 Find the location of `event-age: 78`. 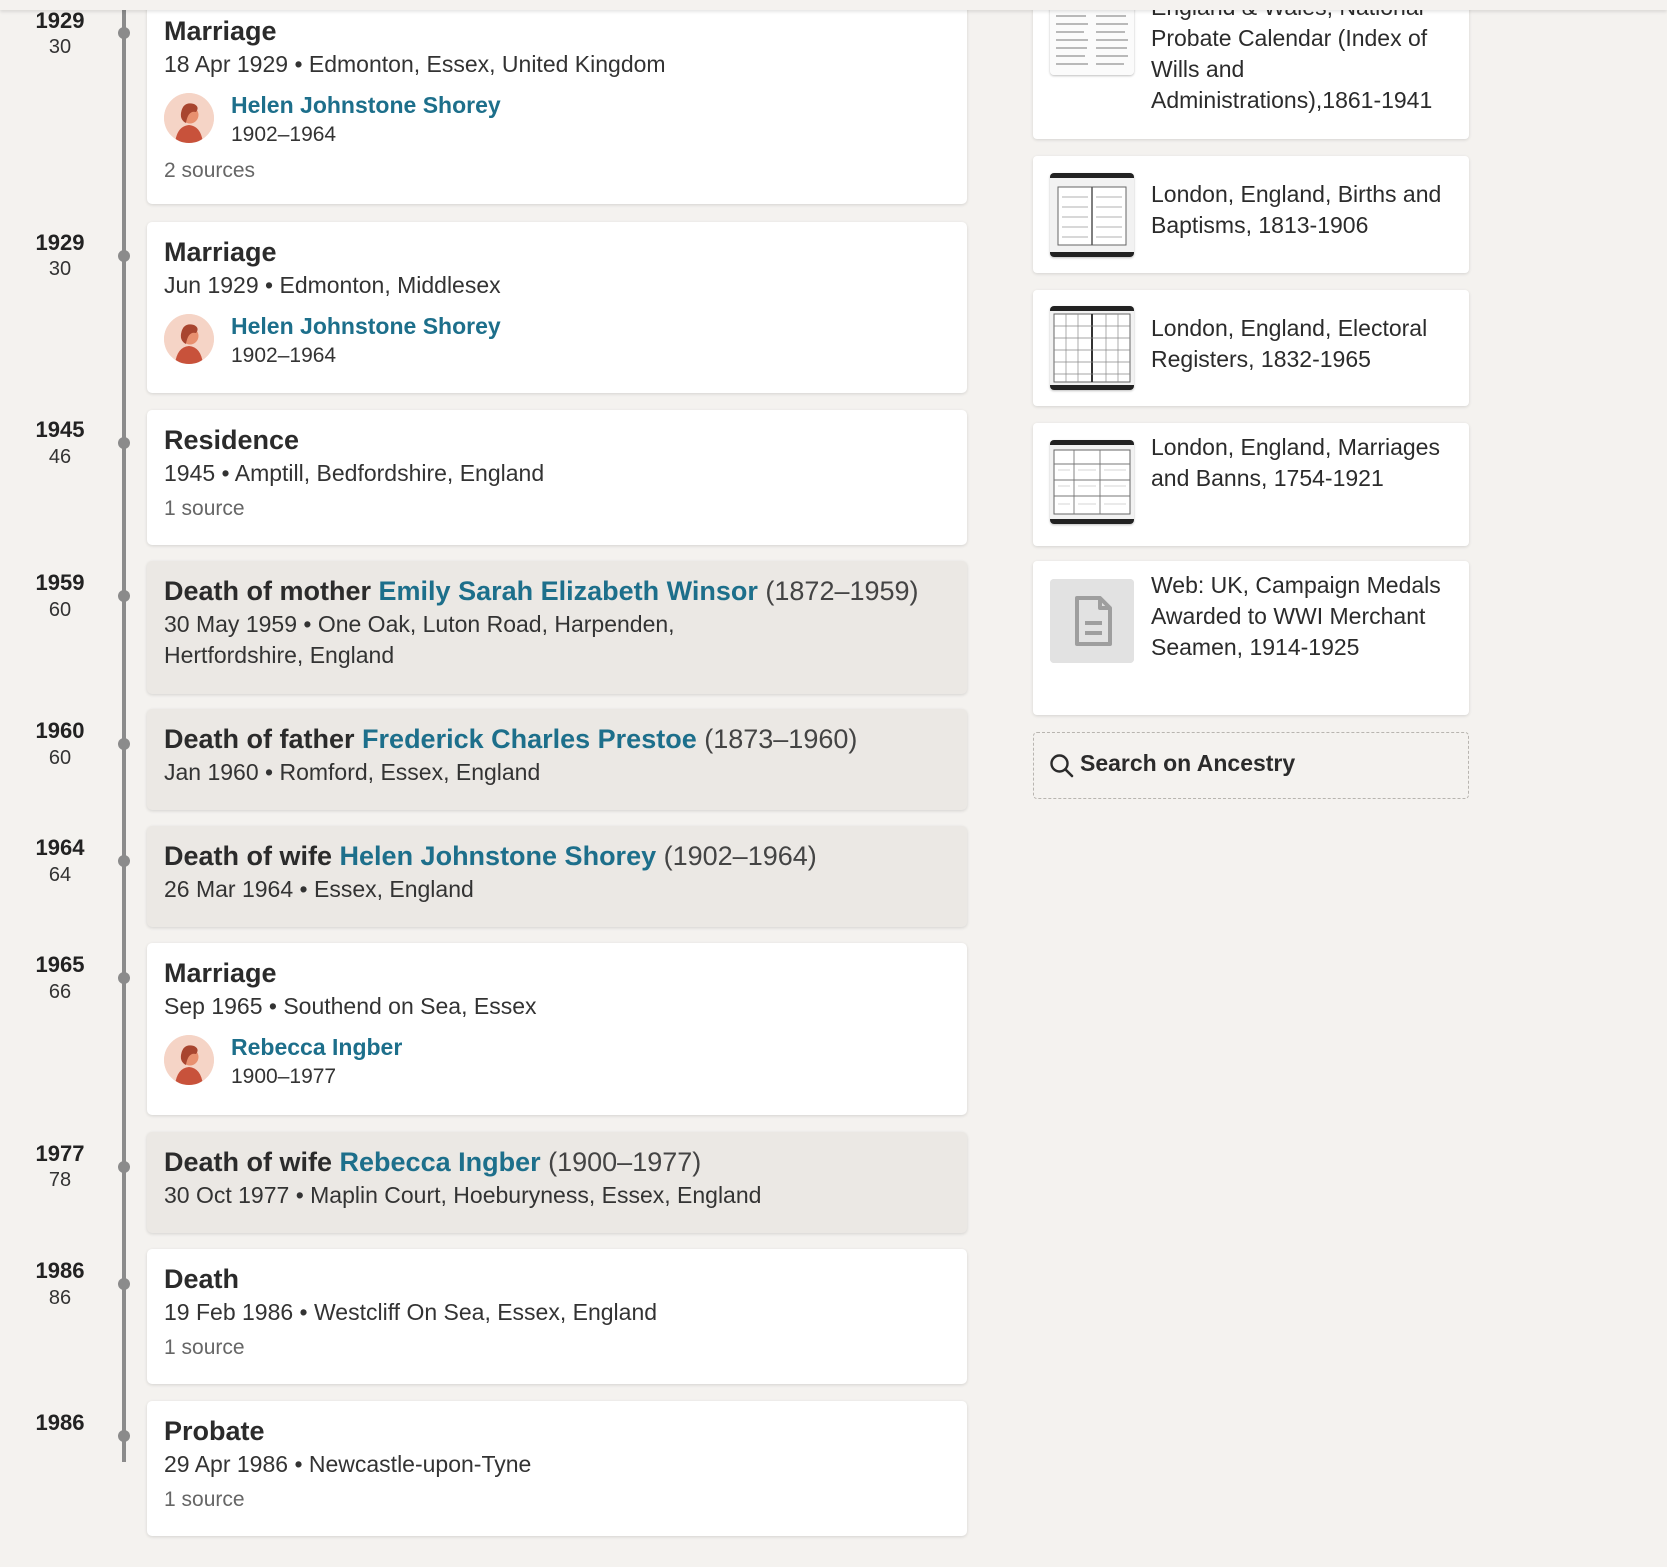

event-age: 78 is located at coordinates (60, 1180).